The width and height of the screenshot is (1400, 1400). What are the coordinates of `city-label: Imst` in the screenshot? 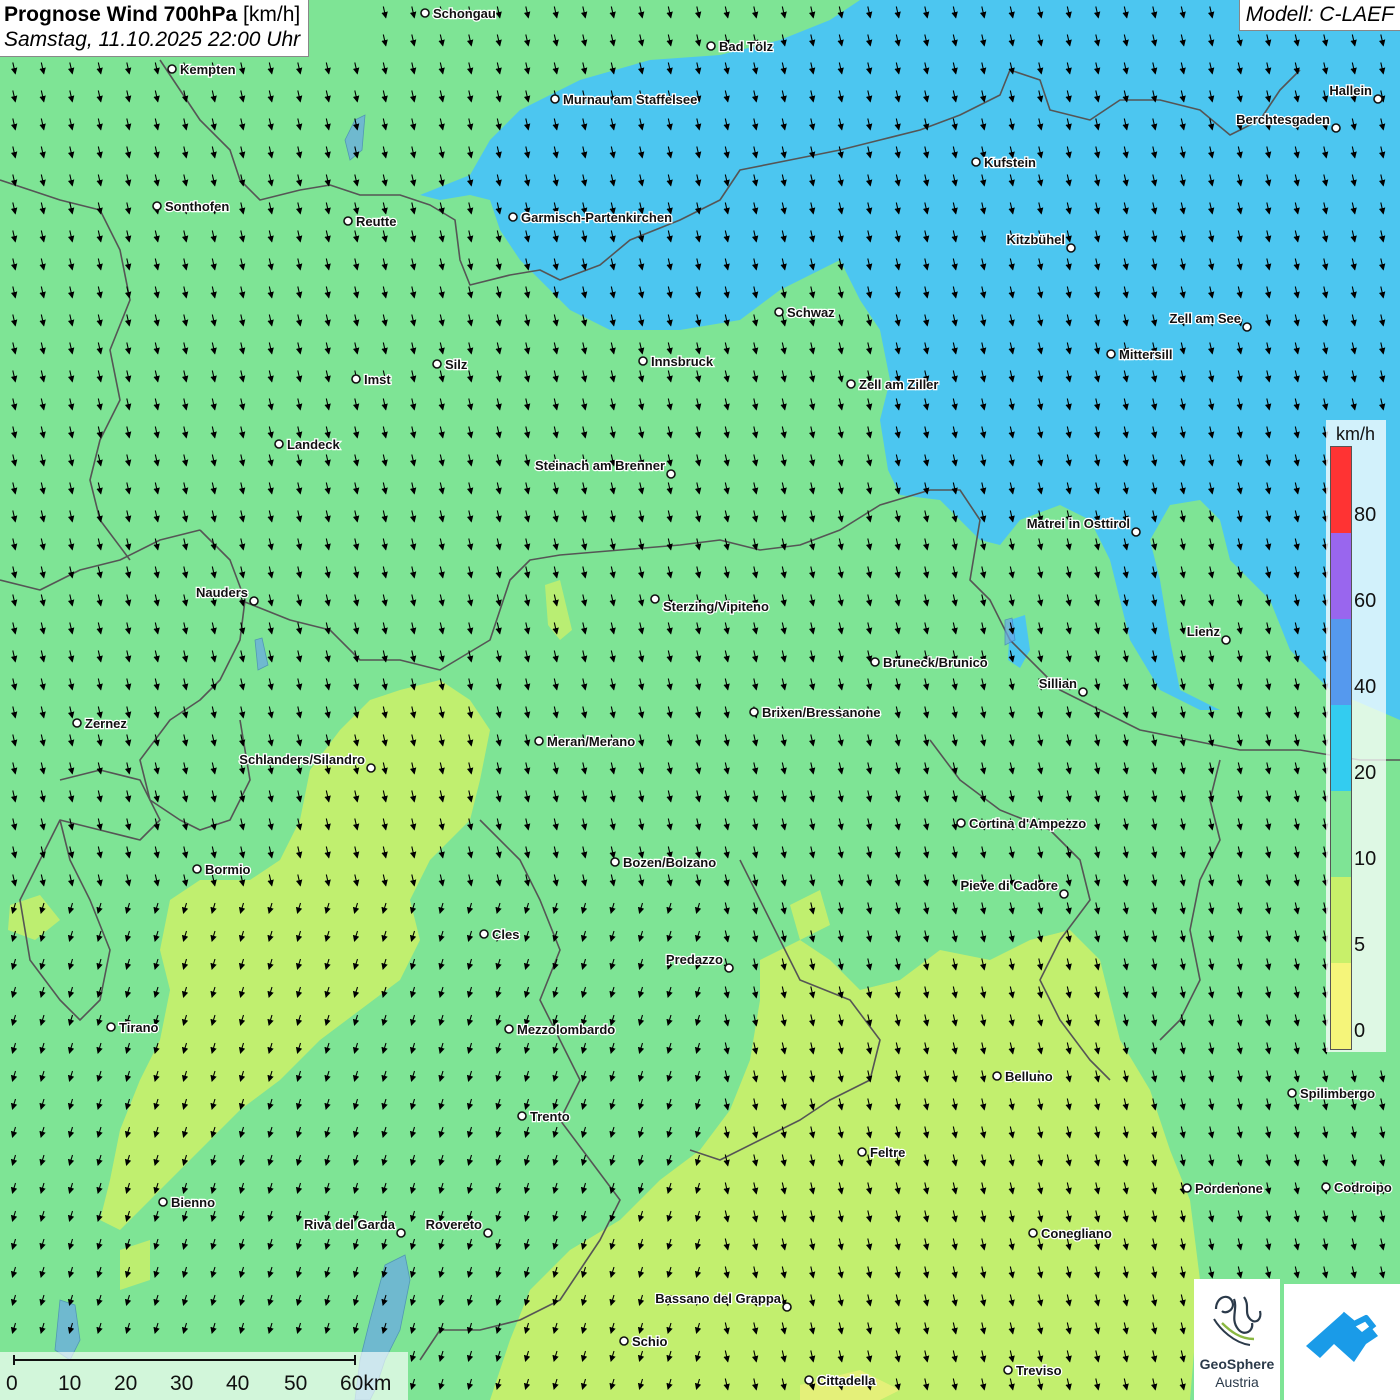 It's located at (377, 379).